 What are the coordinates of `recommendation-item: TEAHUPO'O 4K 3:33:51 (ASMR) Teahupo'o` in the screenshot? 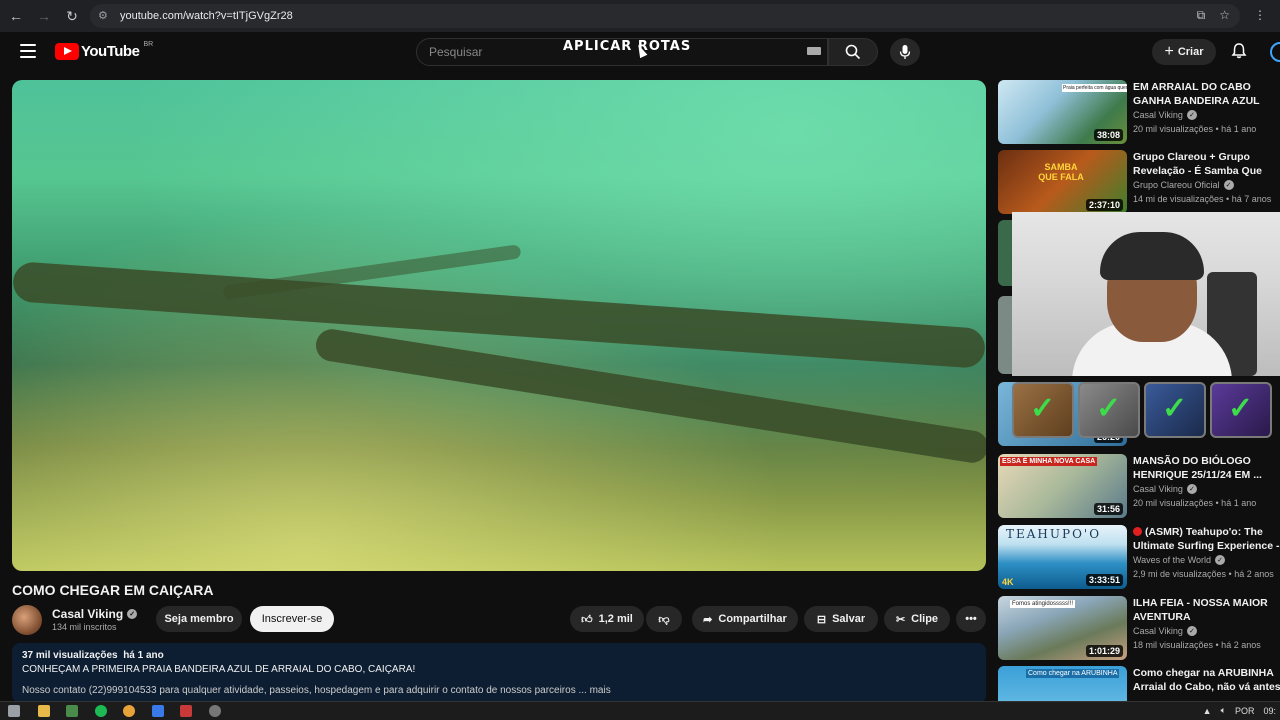 It's located at (1139, 558).